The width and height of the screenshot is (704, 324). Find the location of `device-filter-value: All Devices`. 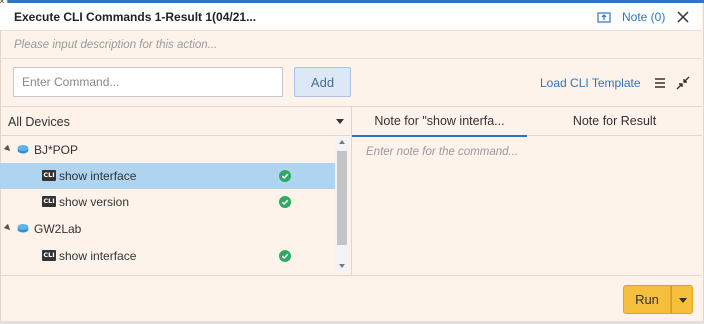

device-filter-value: All Devices is located at coordinates (39, 122).